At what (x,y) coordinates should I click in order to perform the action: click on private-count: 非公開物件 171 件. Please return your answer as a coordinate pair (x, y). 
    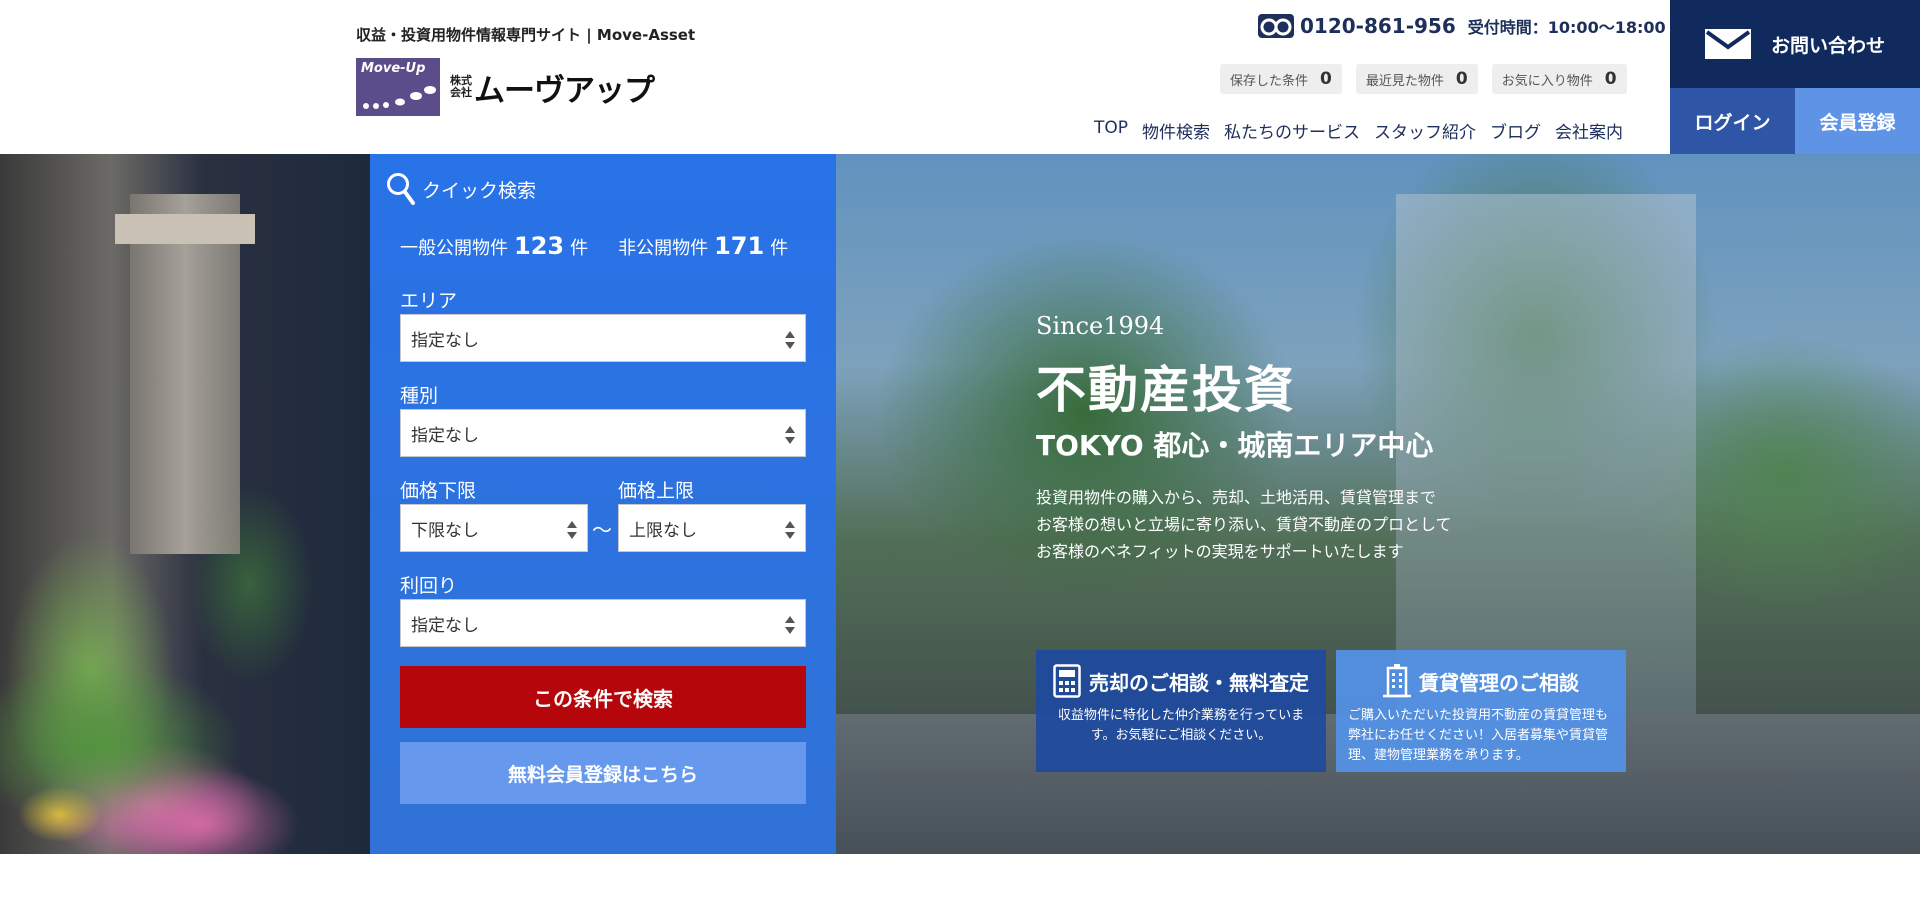
    Looking at the image, I should click on (703, 246).